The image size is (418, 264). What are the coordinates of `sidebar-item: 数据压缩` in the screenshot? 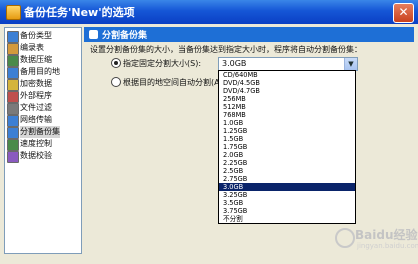 It's located at (43, 60).